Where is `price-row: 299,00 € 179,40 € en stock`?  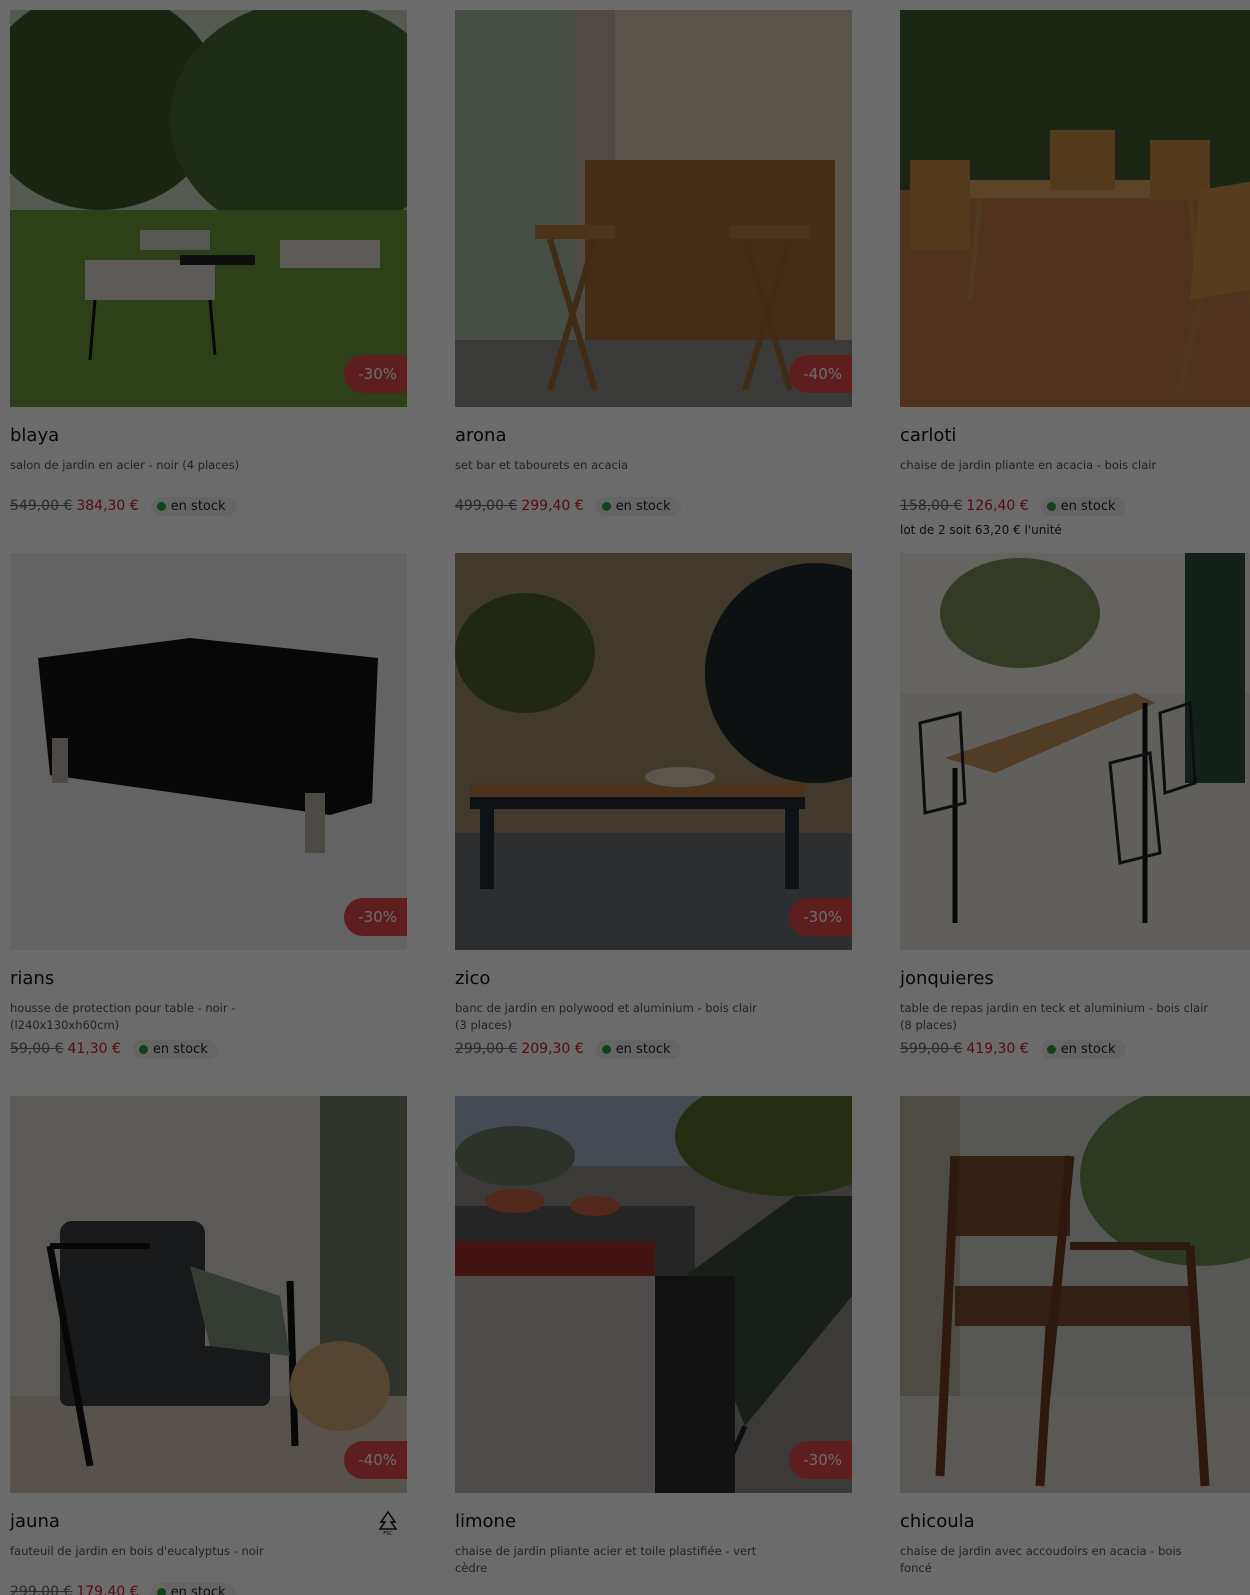 price-row: 299,00 € 179,40 € en stock is located at coordinates (208, 1588).